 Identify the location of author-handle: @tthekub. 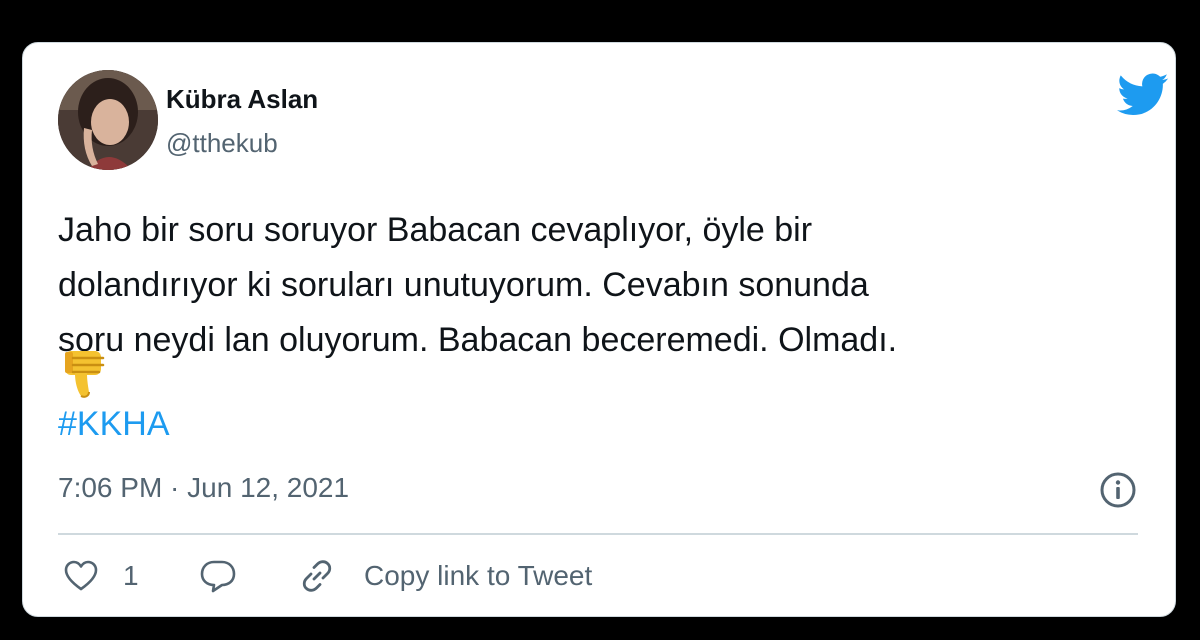
(222, 143).